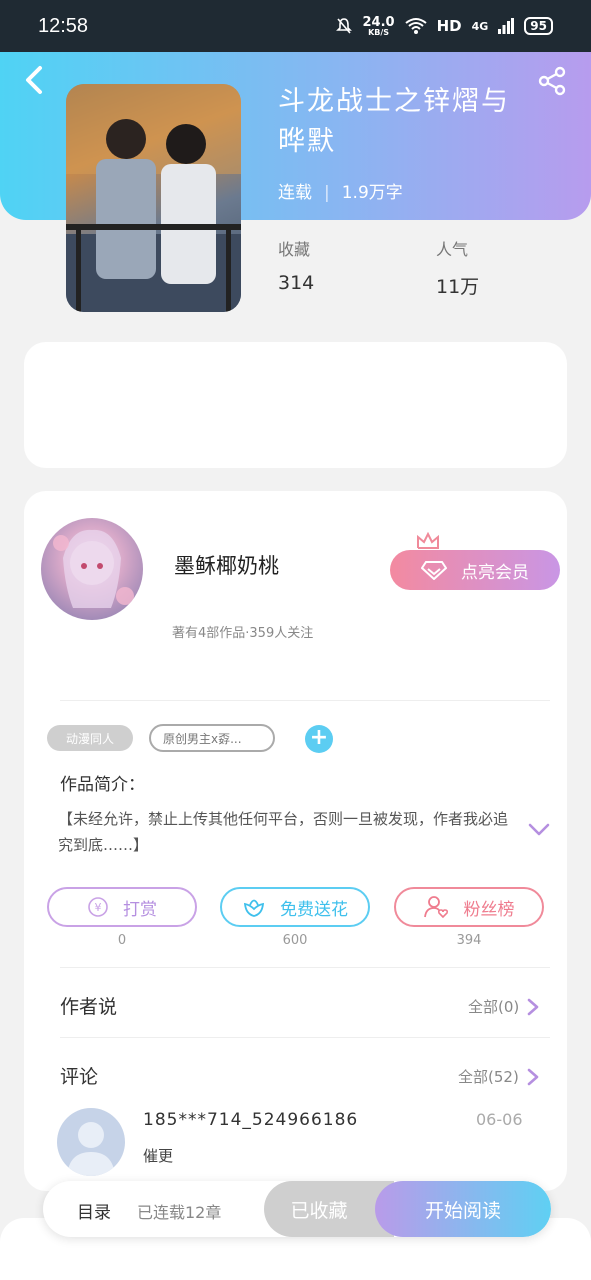 The height and width of the screenshot is (1280, 591). I want to click on wifi-icon, so click(415, 26).